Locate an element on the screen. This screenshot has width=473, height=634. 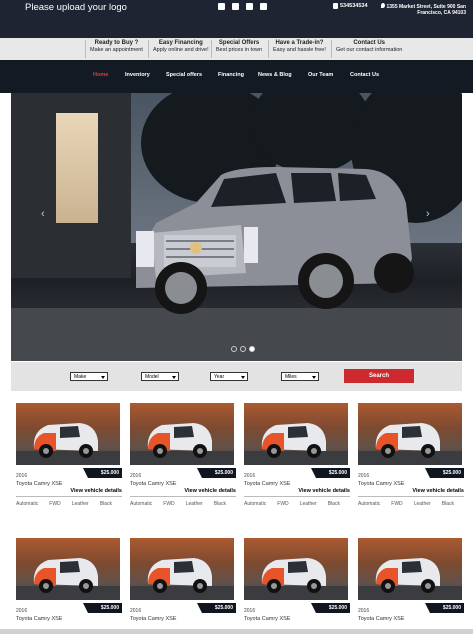
miles-select-label: Miles is located at coordinates (291, 377).